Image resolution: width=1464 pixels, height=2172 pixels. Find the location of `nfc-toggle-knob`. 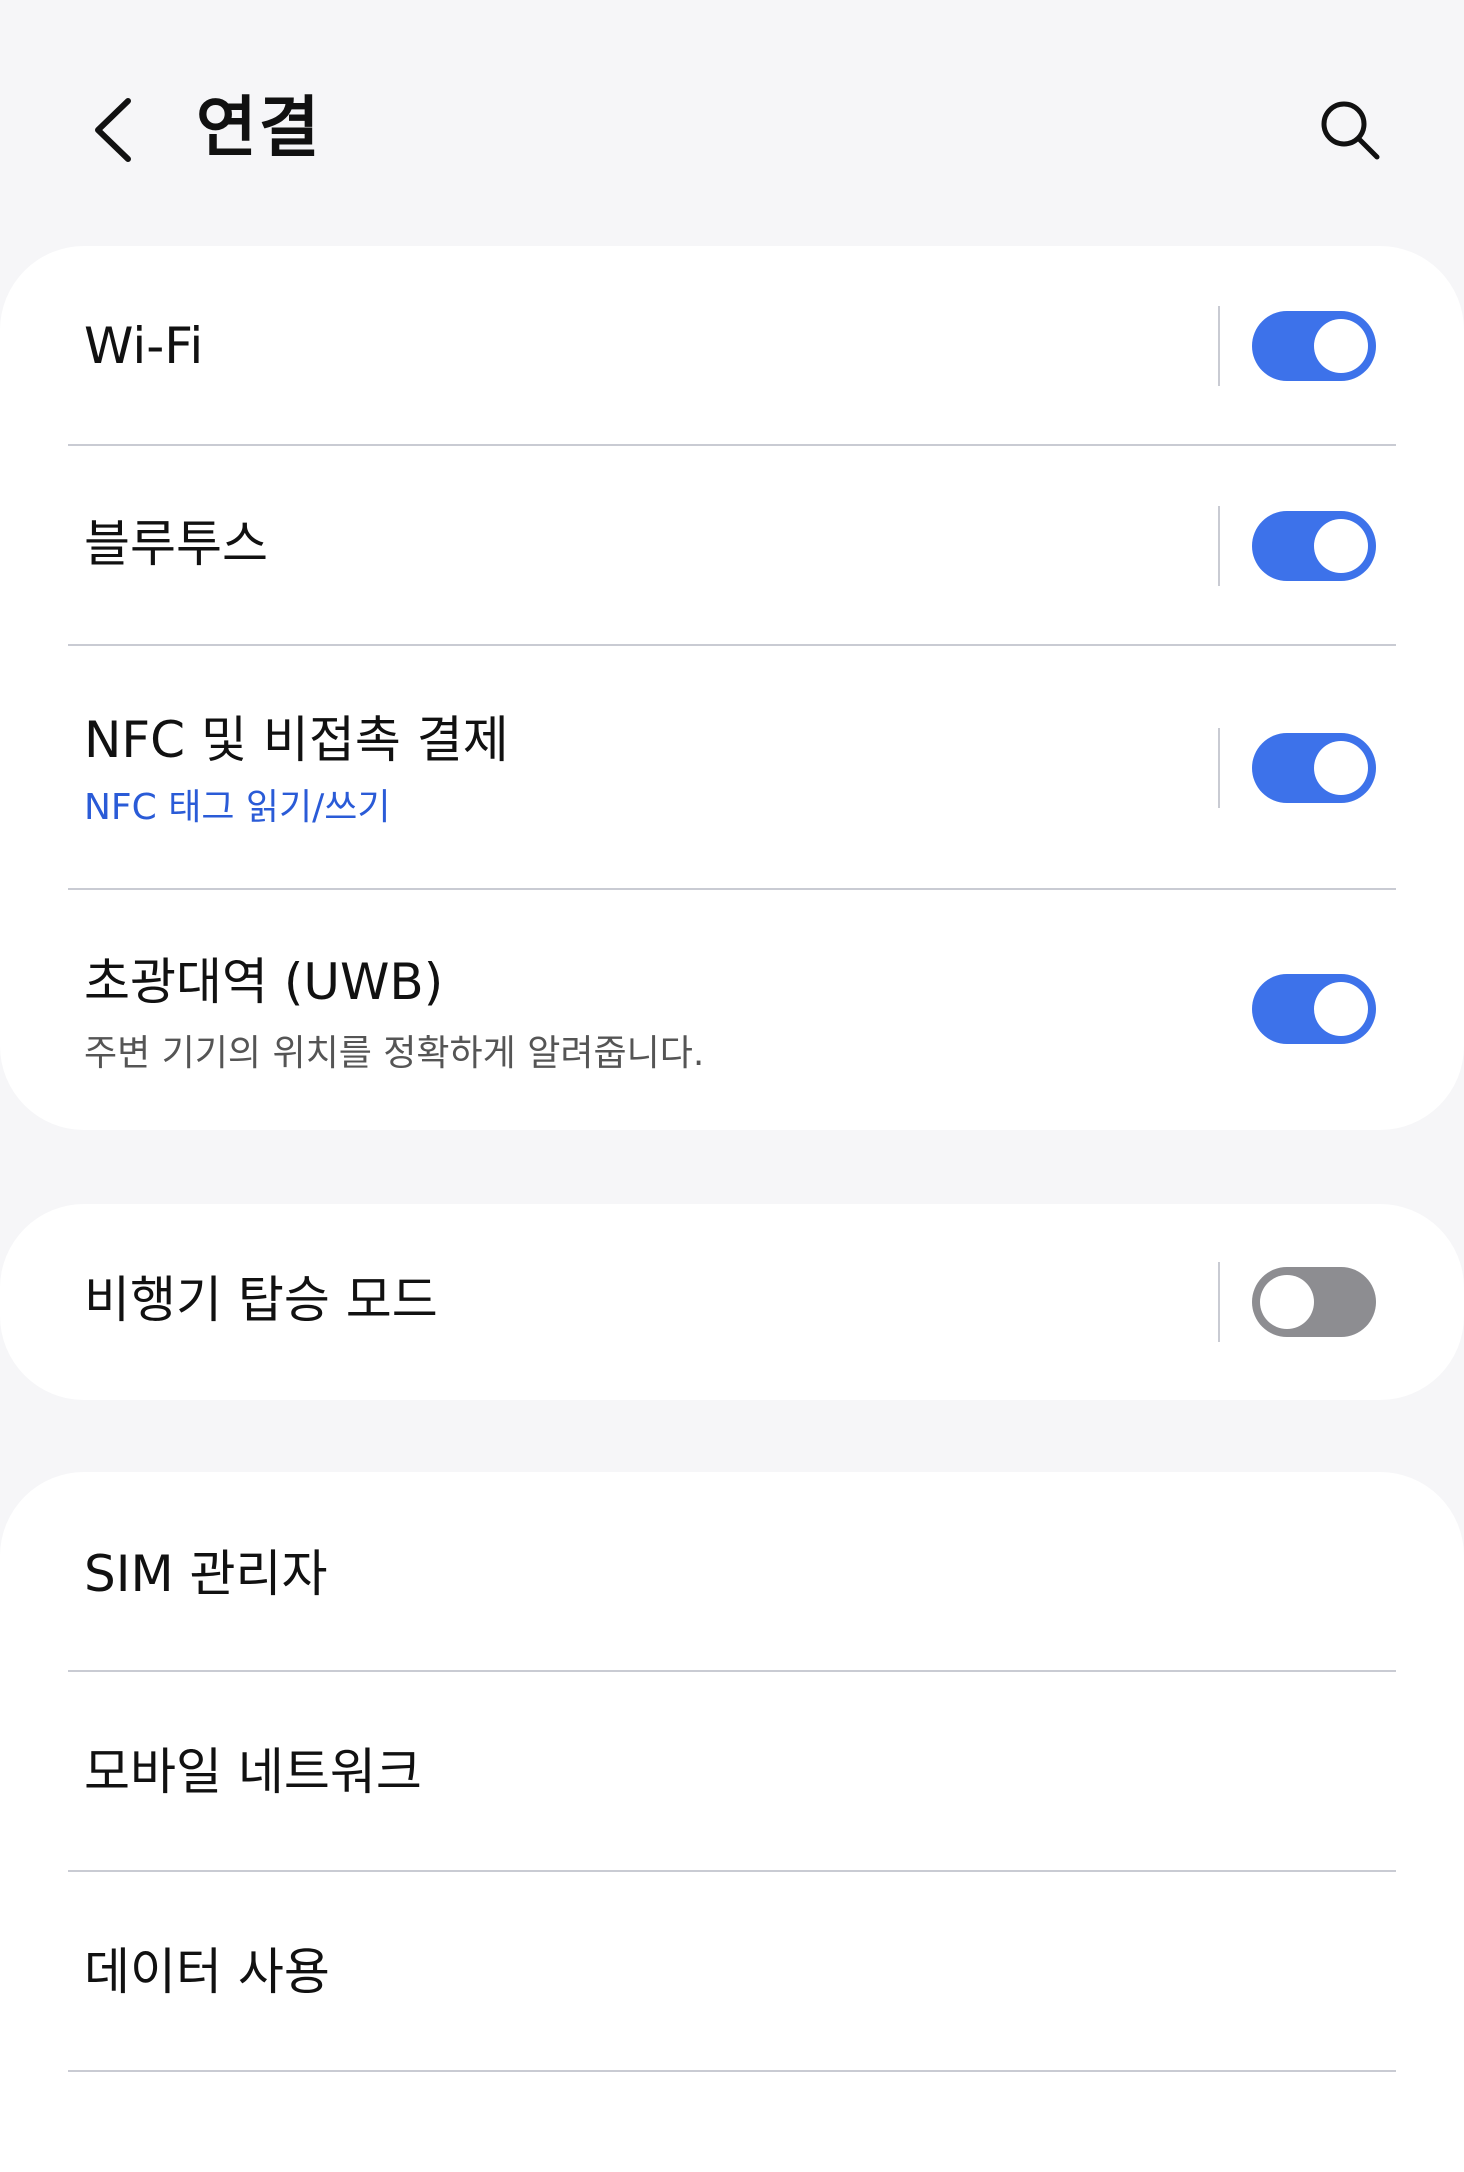

nfc-toggle-knob is located at coordinates (1341, 768).